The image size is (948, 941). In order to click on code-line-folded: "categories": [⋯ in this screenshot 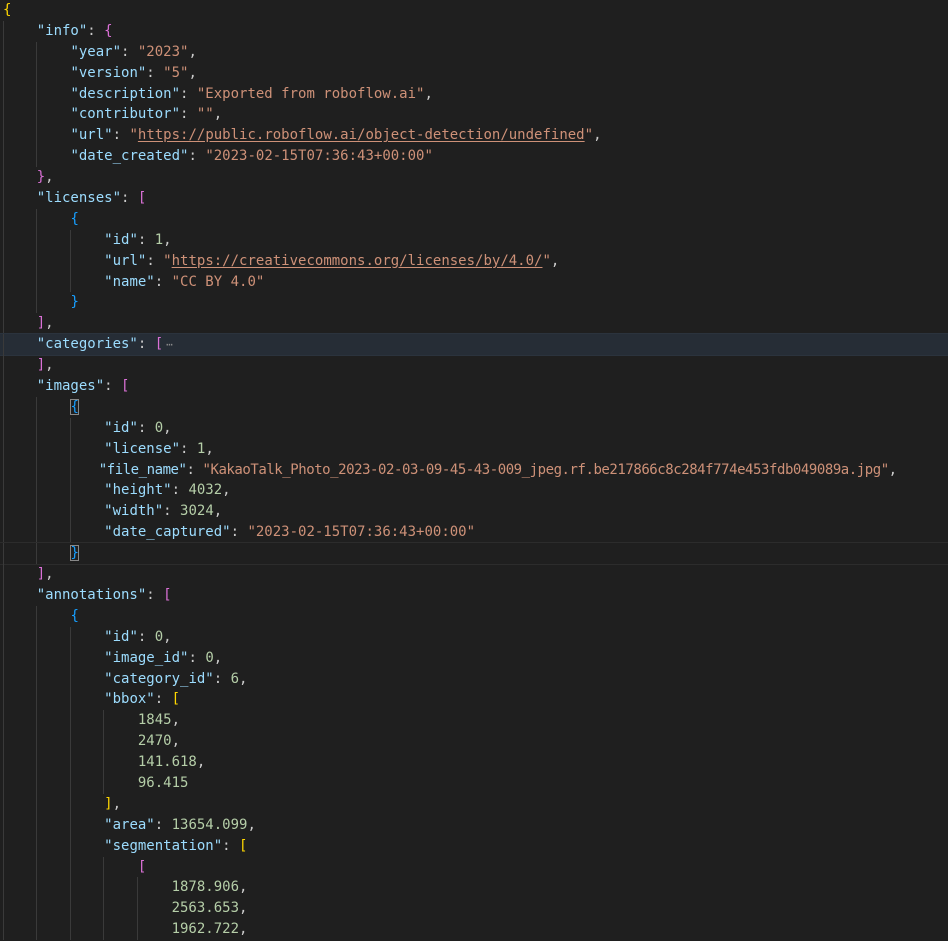, I will do `click(474, 345)`.